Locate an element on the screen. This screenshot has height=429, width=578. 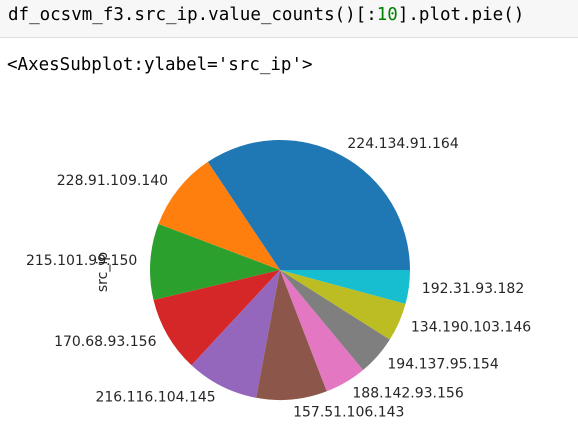
pie-label-215-101-99-150: 215.101.99.150 is located at coordinates (81, 261).